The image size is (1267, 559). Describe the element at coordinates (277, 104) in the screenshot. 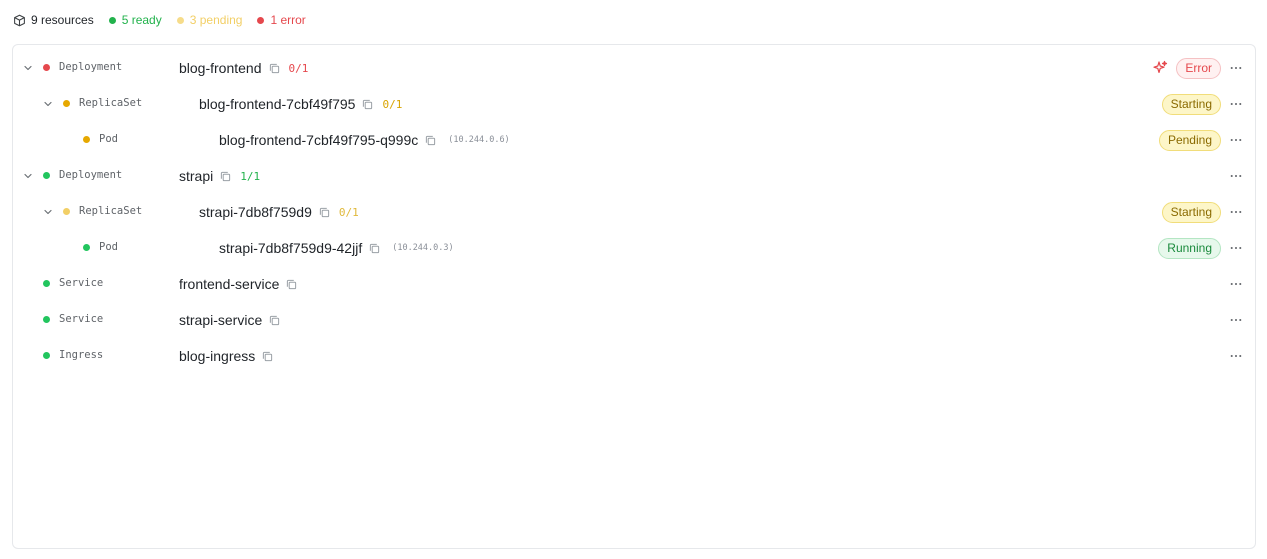

I see `resource-name: blog-frontend-7cbf49f795` at that location.